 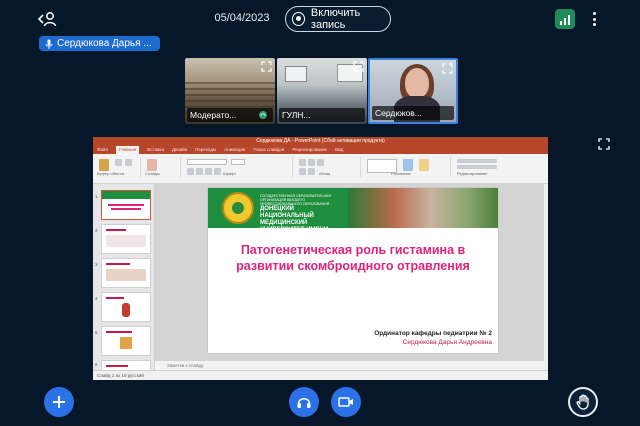 What do you see at coordinates (604, 144) in the screenshot?
I see `fullscreen-icon` at bounding box center [604, 144].